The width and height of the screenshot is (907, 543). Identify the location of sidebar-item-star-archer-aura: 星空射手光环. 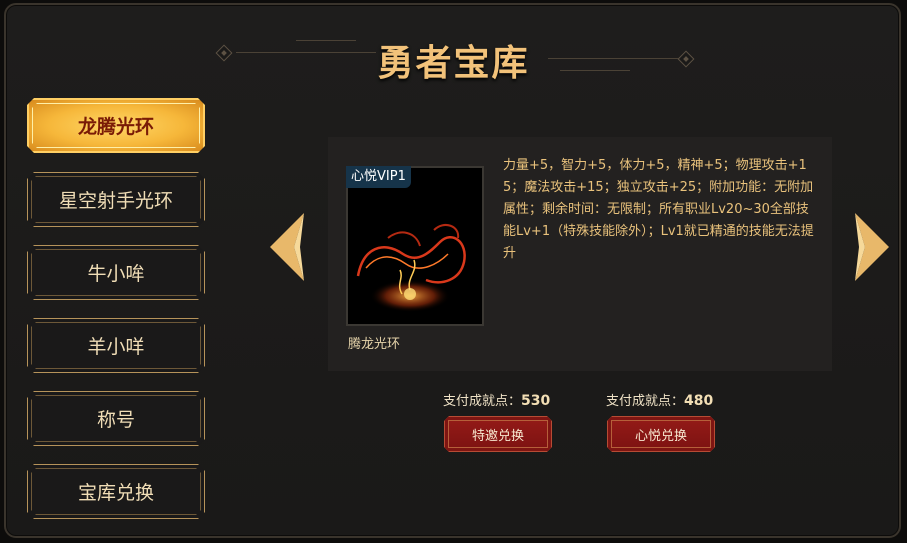
(116, 199).